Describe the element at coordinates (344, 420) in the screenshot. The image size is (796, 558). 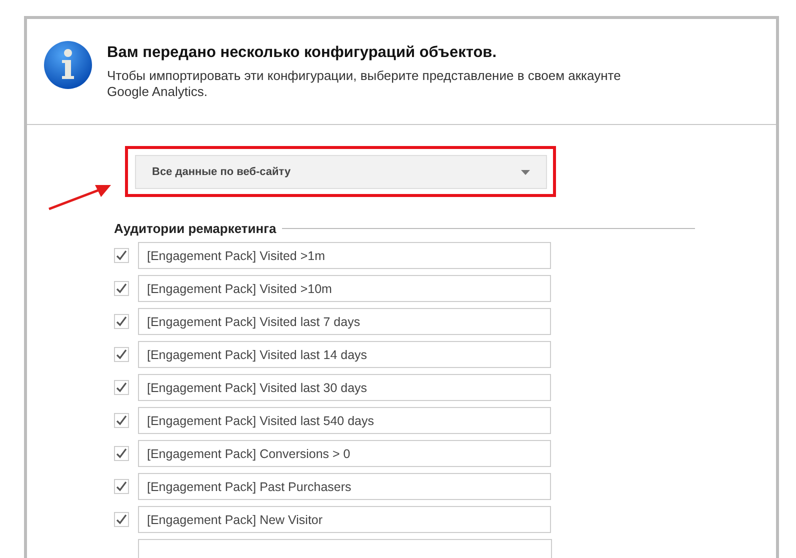
I see `audience-field: [Engagement Pack] Visited last 540 days` at that location.